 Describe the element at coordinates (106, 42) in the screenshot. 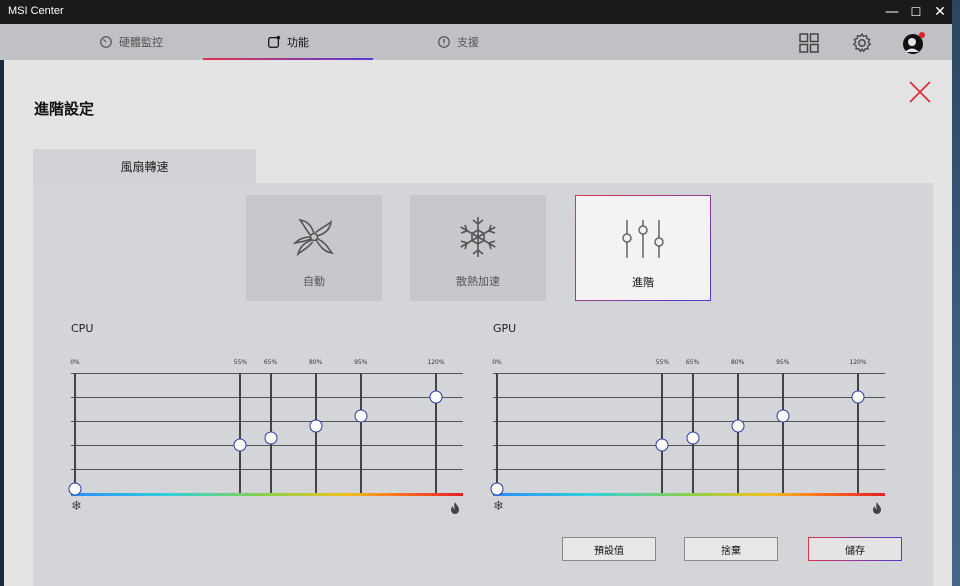

I see `gauge-icon` at that location.